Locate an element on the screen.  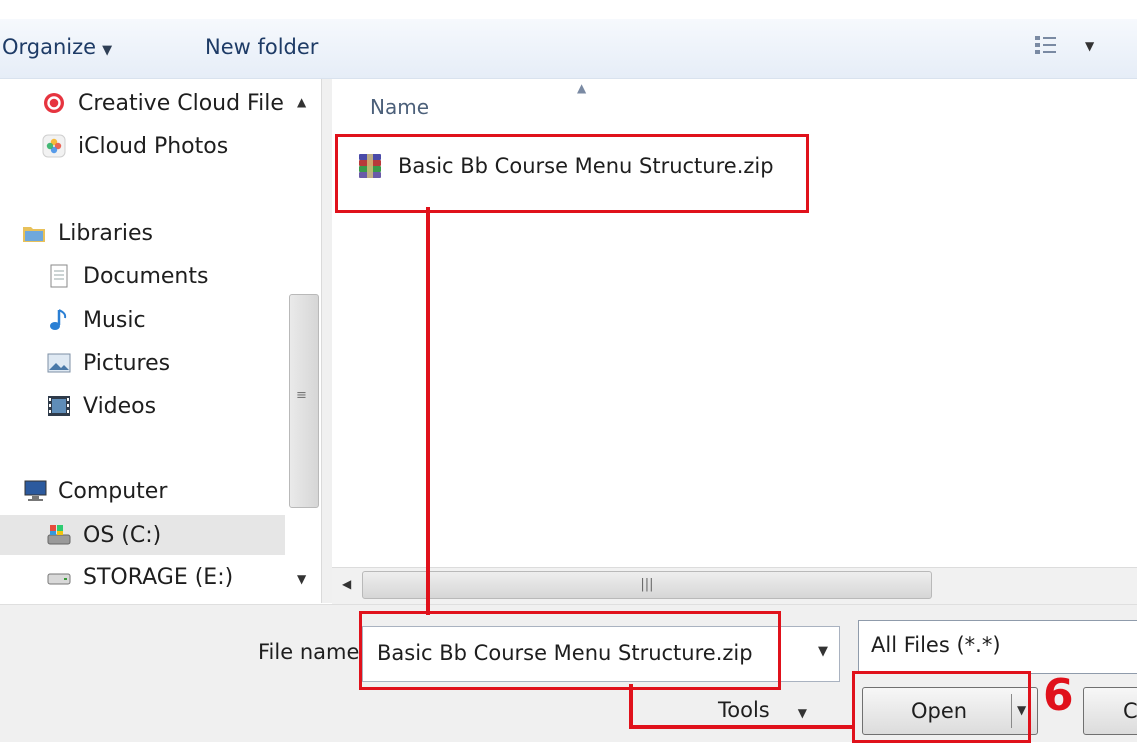
organize-button: Organize ▼ is located at coordinates (57, 47).